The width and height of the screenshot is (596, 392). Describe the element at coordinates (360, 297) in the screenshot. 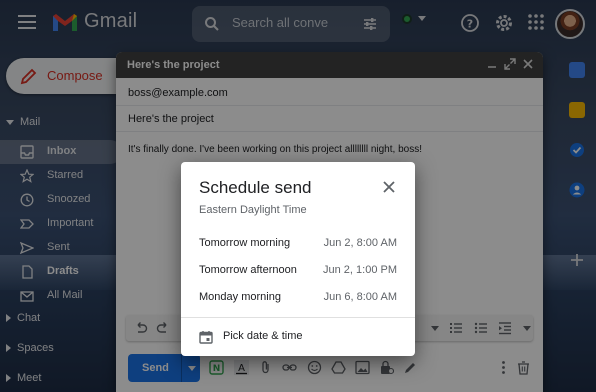

I see `option-time: Jun 6, 8:00 AM` at that location.